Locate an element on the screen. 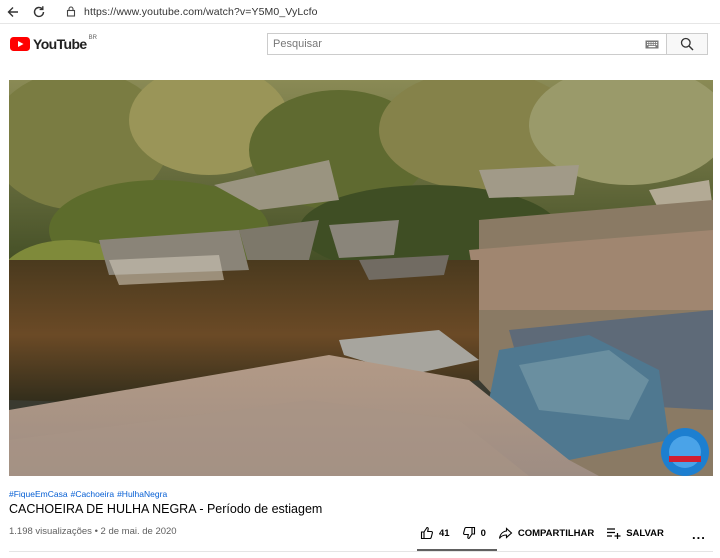 The image size is (720, 558). like-count: 41 is located at coordinates (444, 533).